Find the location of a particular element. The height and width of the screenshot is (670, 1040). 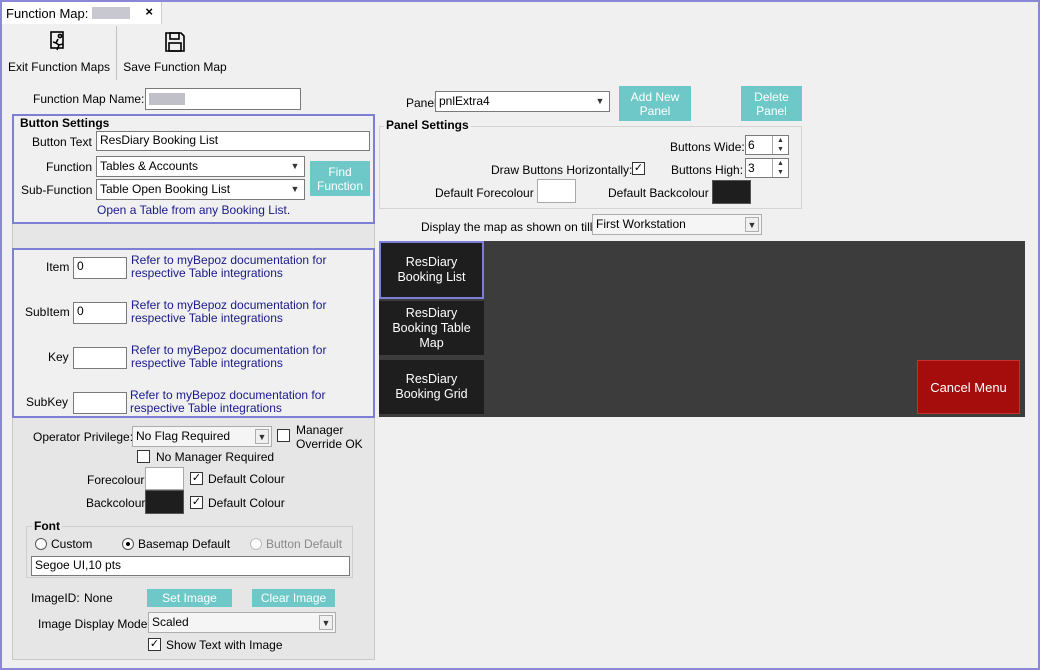

sub-function-value: Table Open Booking List is located at coordinates (165, 189).